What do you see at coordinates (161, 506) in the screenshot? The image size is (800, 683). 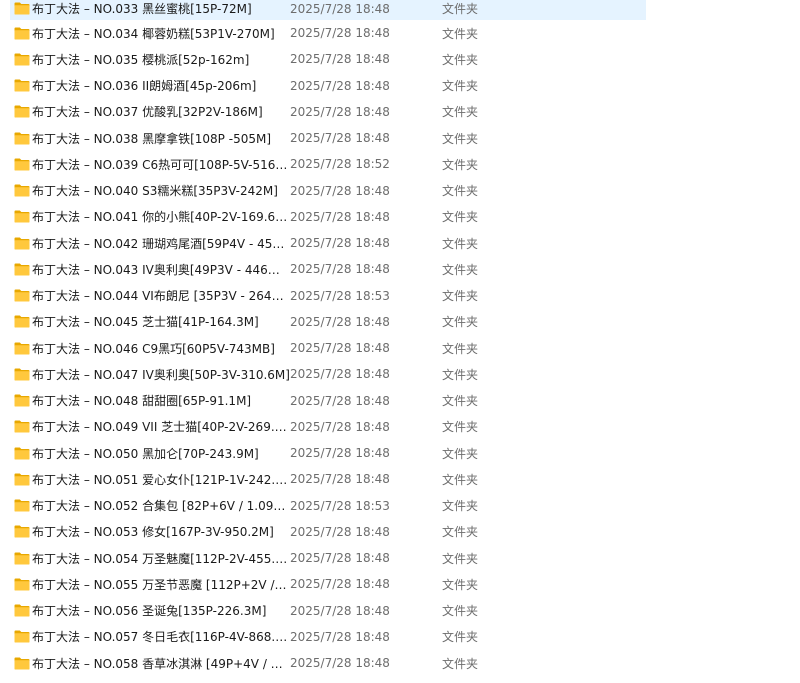 I see `file-name: 布丁大法 – NO.052 合集包 [82P+6V / 1.09GB]` at bounding box center [161, 506].